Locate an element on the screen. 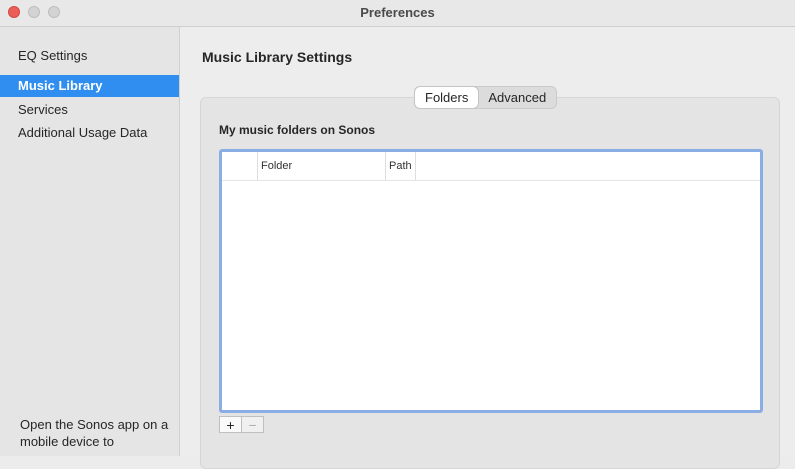 The height and width of the screenshot is (469, 795). window-title: Preferences is located at coordinates (397, 12).